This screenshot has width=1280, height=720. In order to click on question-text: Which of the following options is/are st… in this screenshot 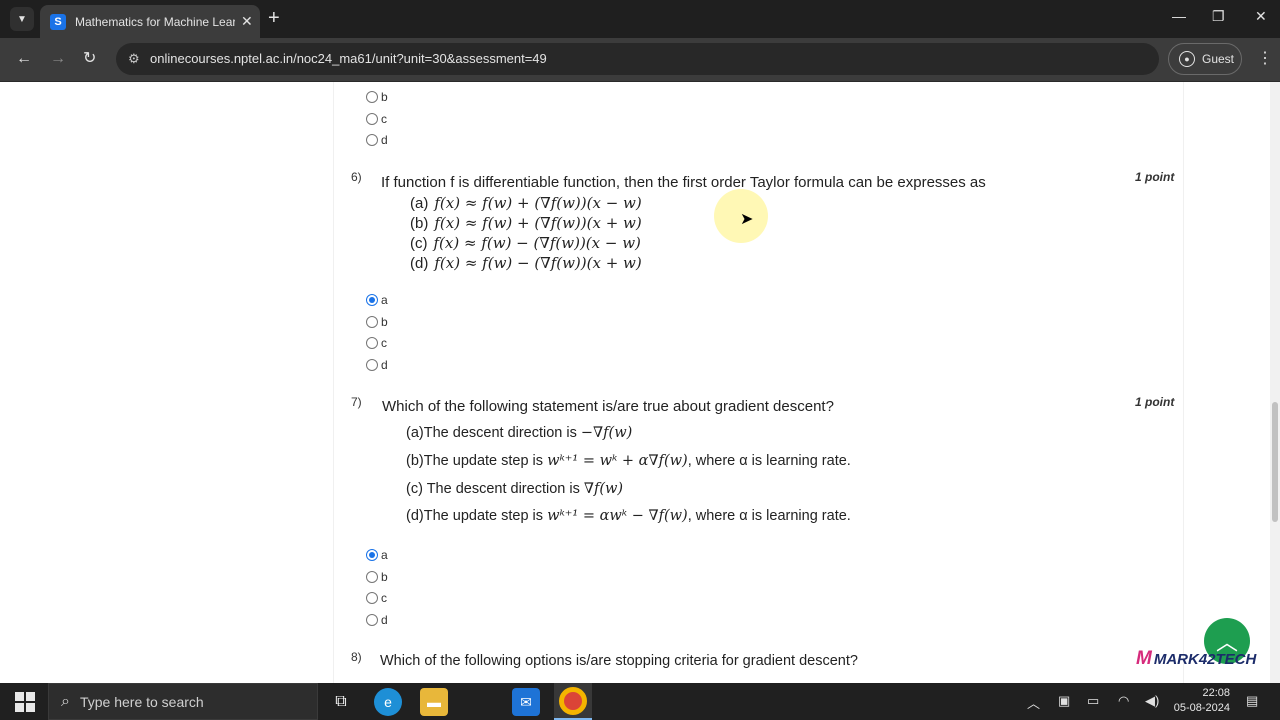, I will do `click(619, 661)`.